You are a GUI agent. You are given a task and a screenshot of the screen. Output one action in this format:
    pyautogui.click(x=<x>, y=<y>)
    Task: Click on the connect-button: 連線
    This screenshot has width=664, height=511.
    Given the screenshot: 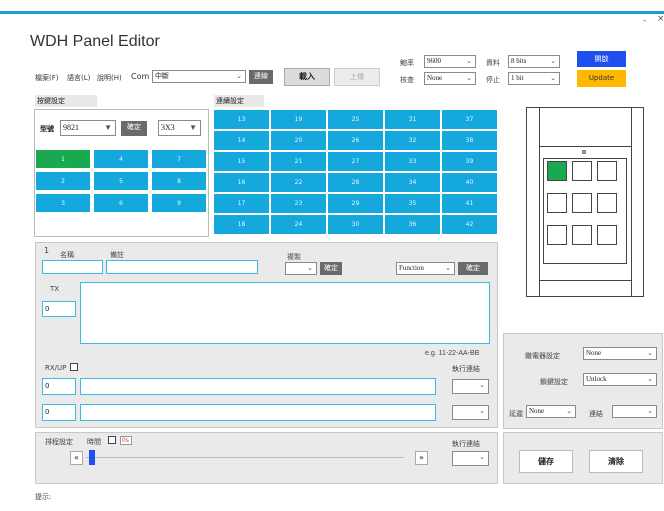 What is the action you would take?
    pyautogui.click(x=261, y=77)
    